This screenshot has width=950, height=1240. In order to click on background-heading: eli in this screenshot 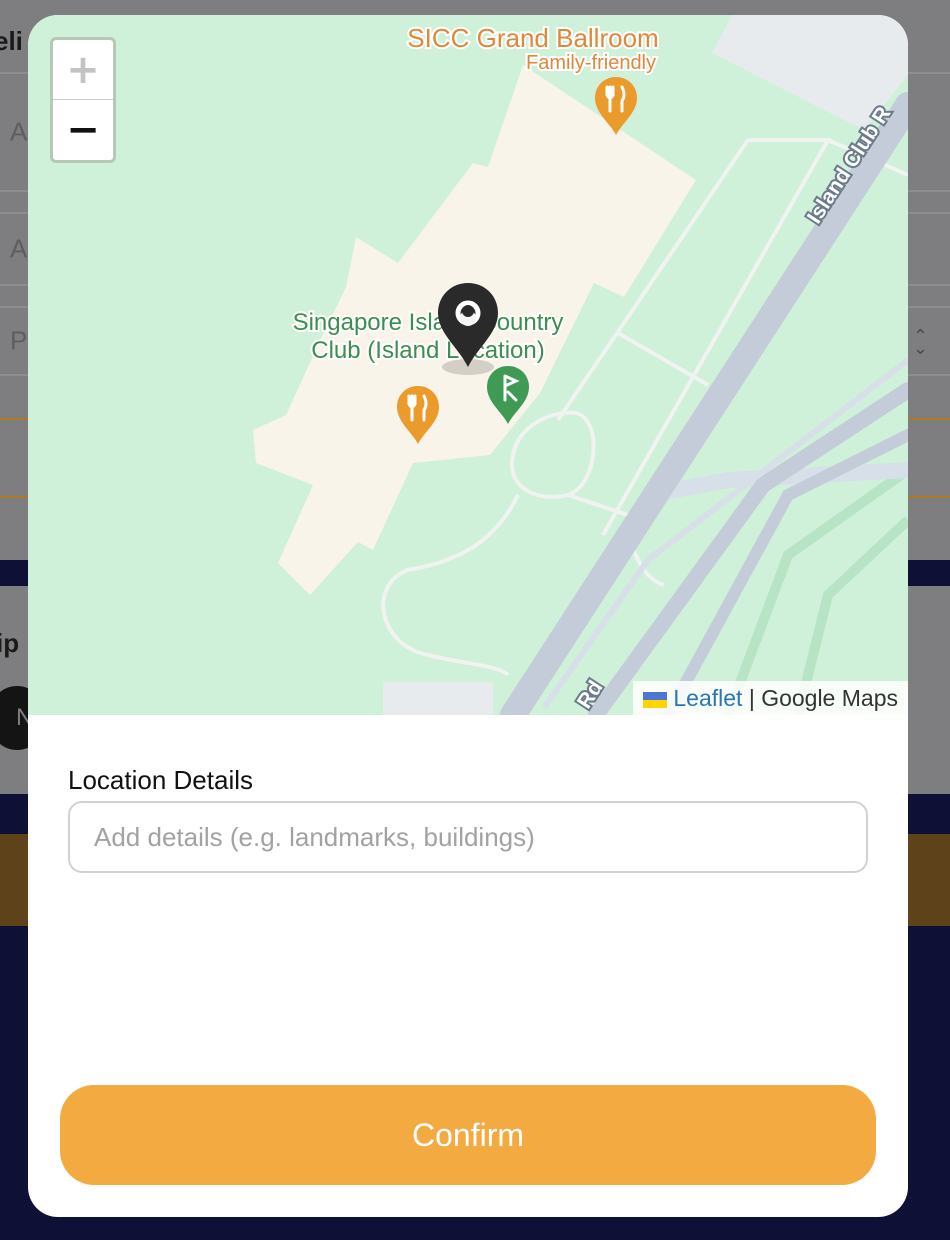, I will do `click(11, 41)`.